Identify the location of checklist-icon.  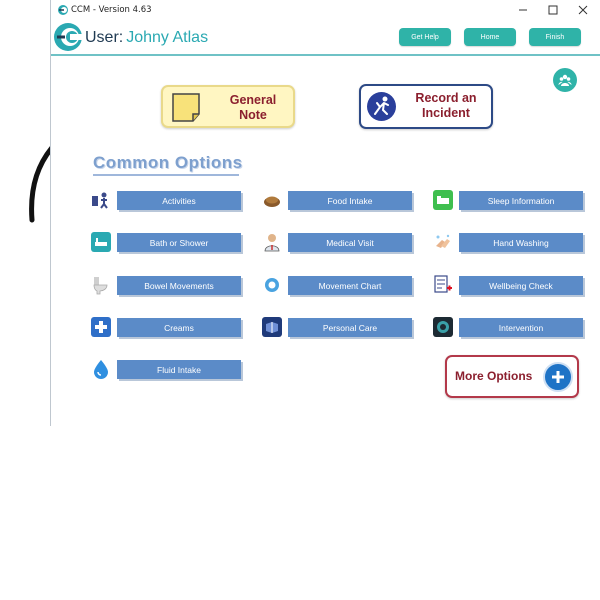
(443, 285).